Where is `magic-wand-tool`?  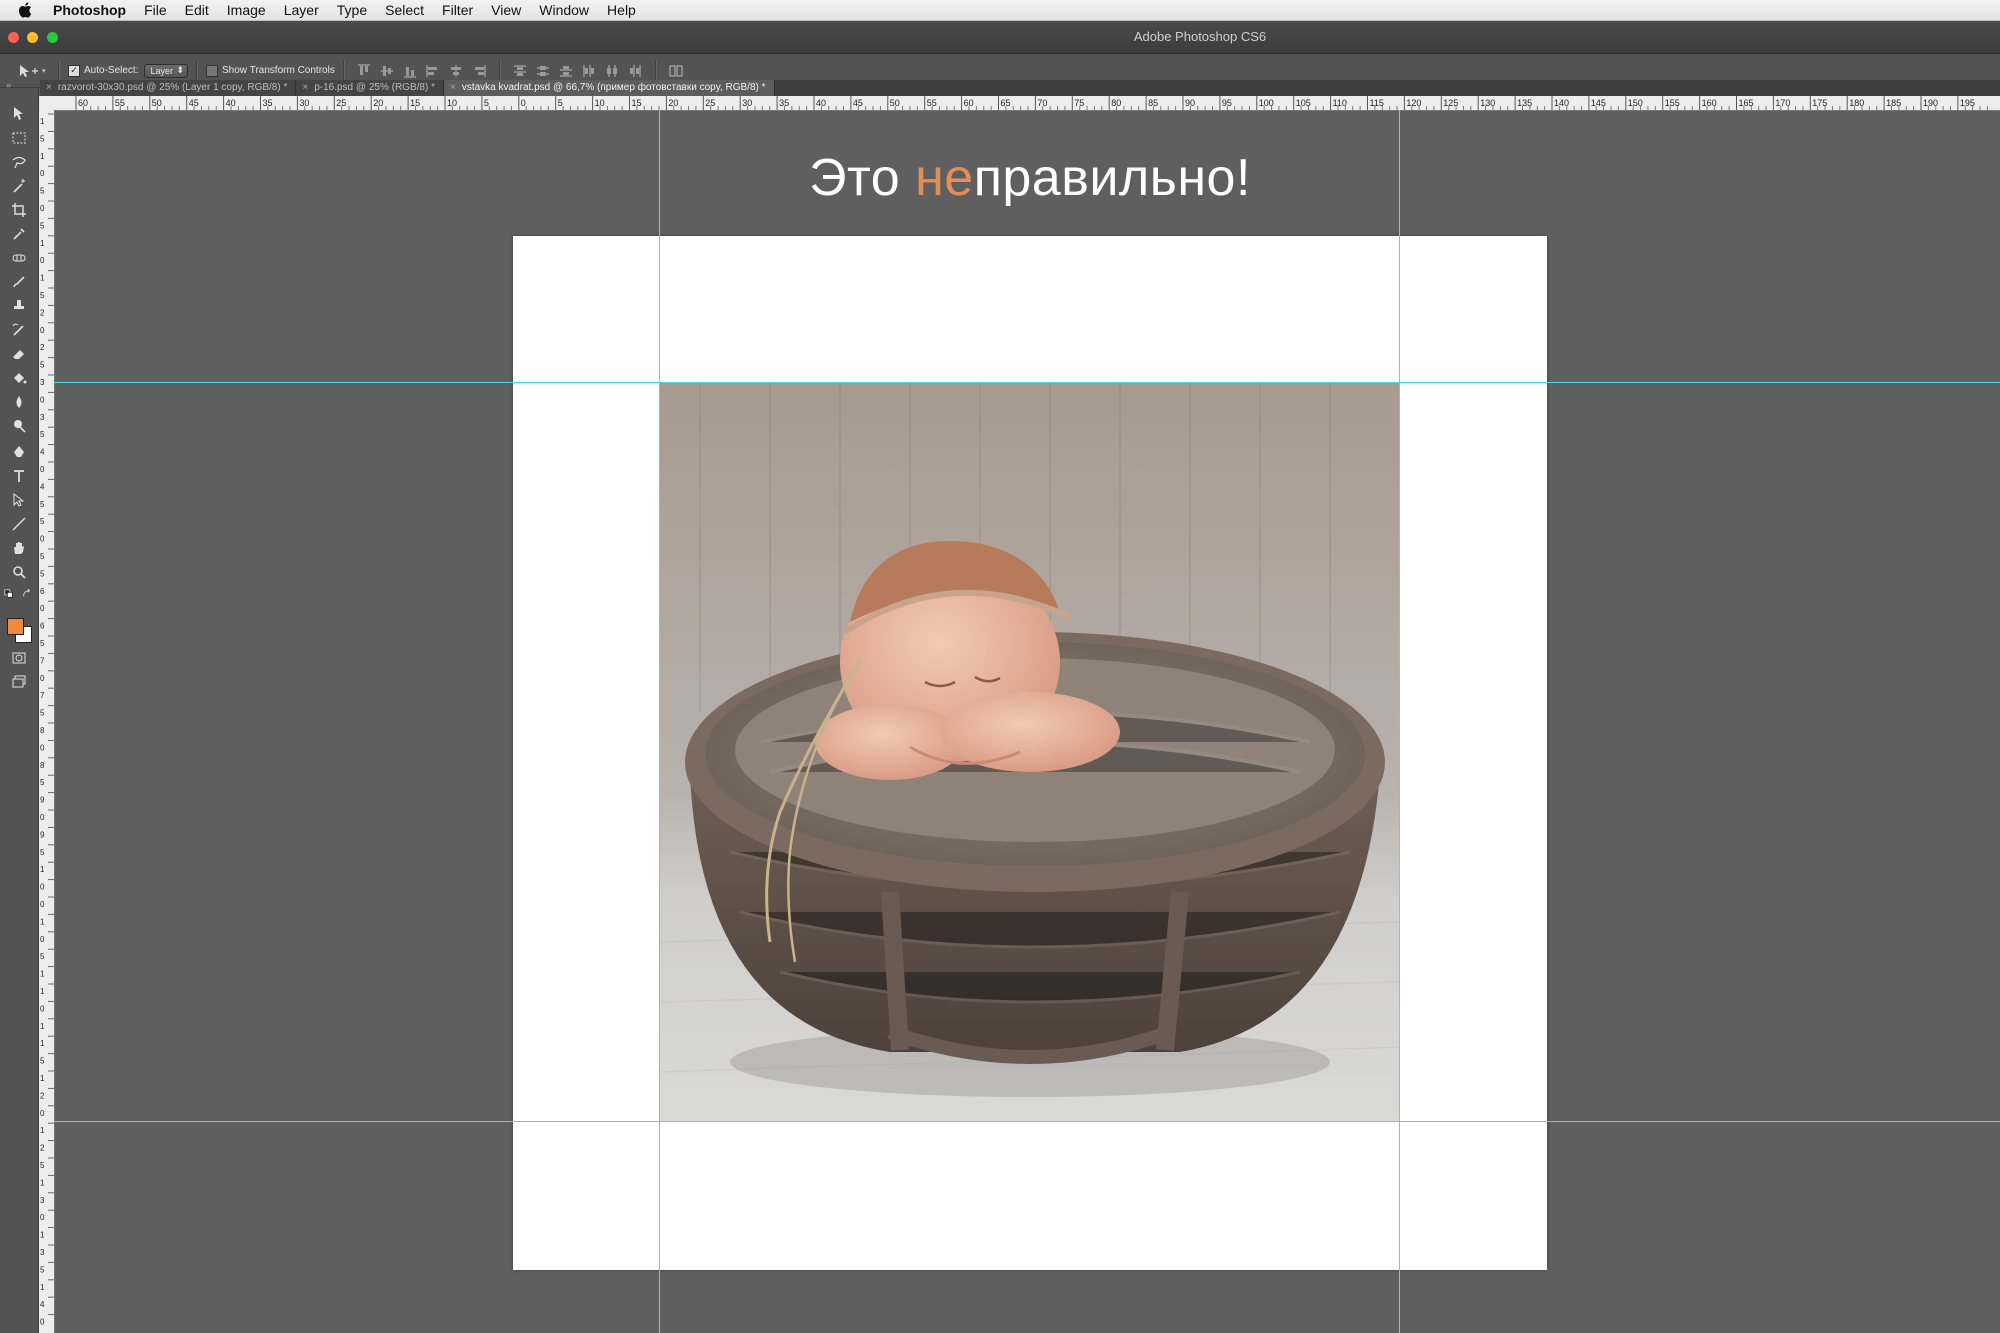
magic-wand-tool is located at coordinates (19, 186).